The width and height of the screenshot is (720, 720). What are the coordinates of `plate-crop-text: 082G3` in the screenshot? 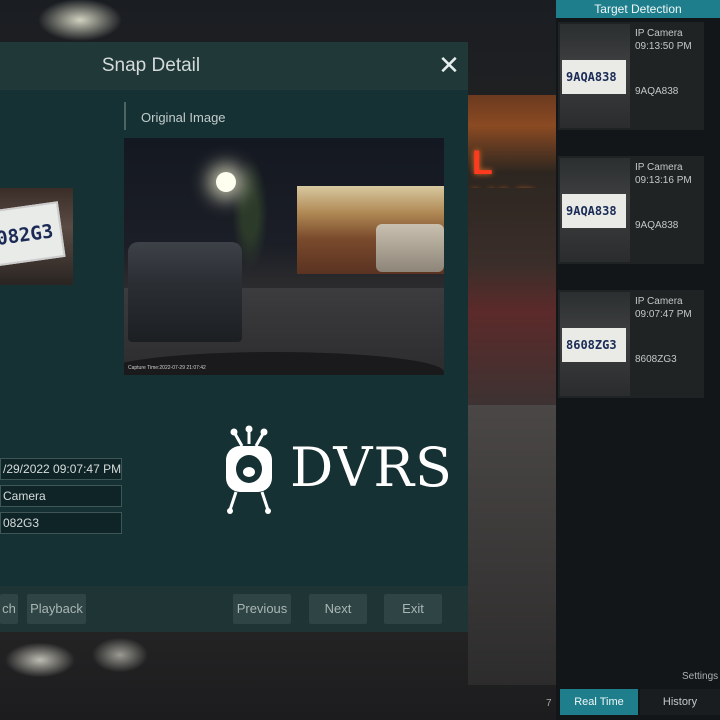 It's located at (27, 235).